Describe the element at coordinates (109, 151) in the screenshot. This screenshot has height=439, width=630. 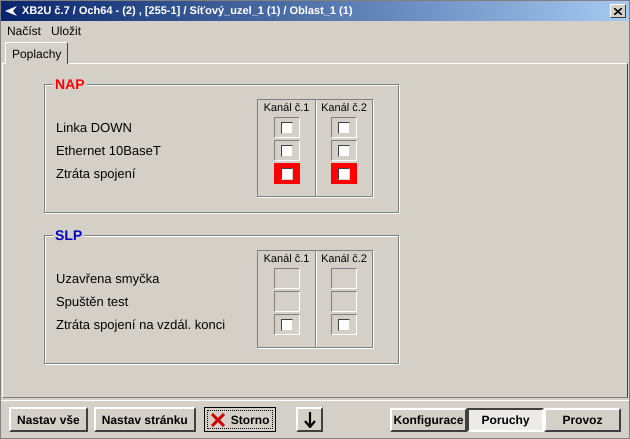
I see `alarm-label: Ethernet 10BaseT` at that location.